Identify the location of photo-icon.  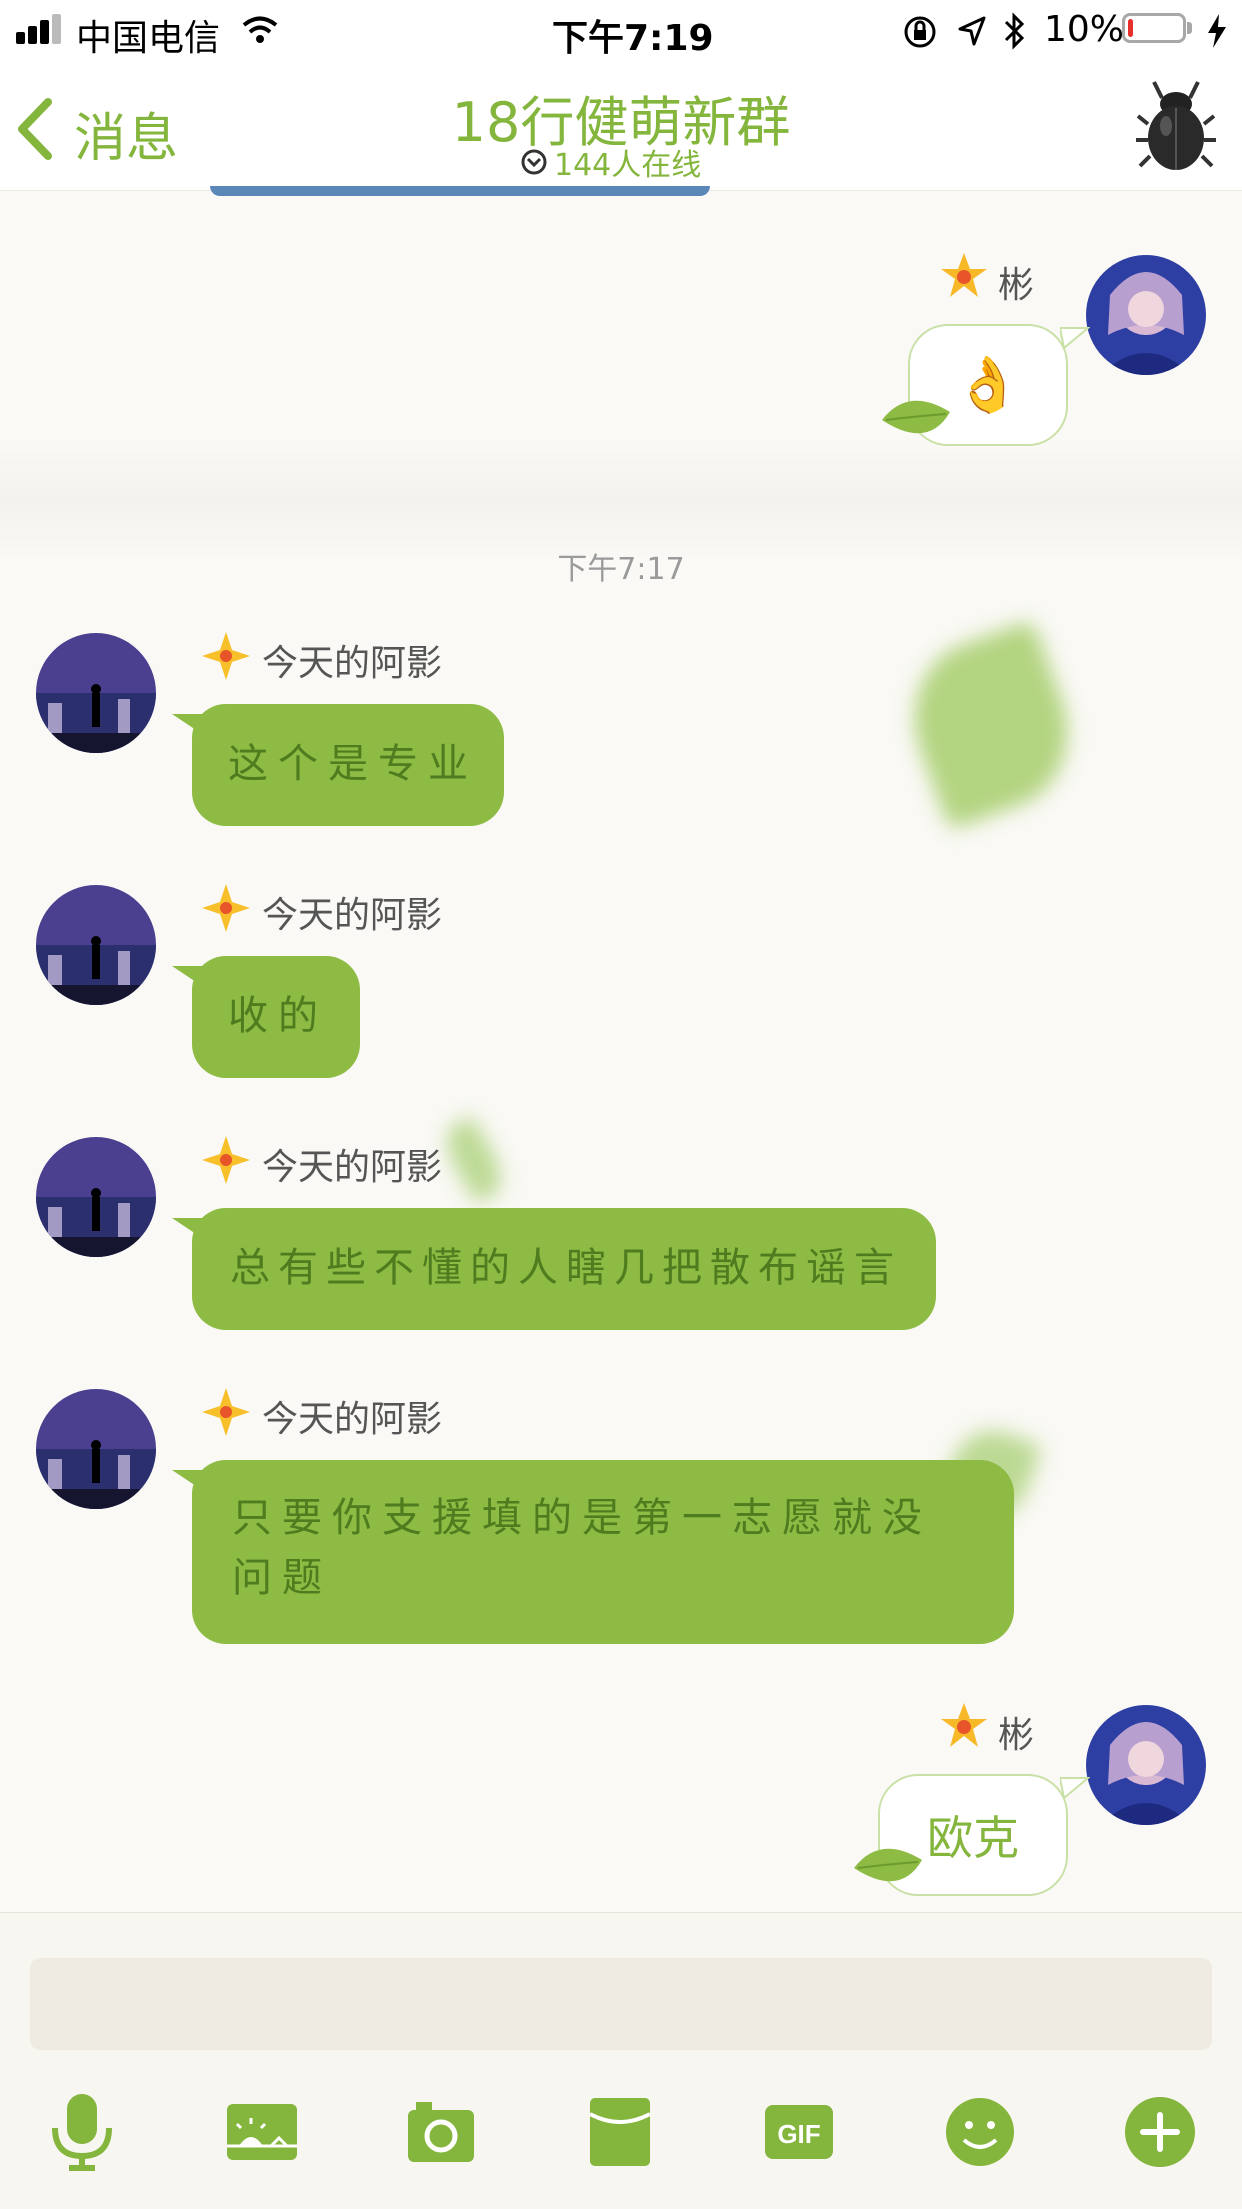
(262, 2132).